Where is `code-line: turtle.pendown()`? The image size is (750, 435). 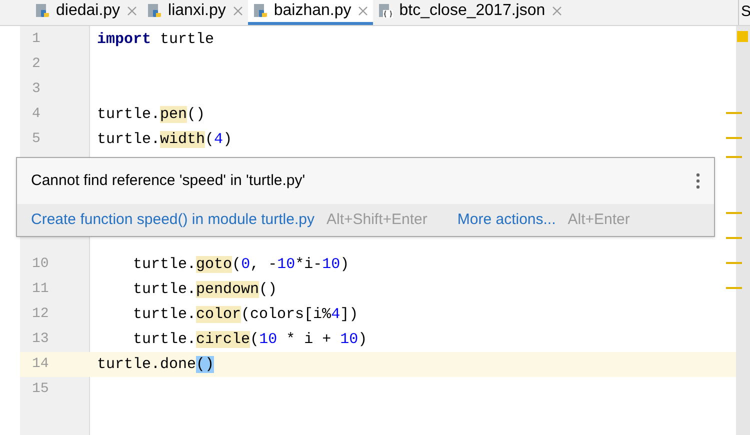
code-line: turtle.pendown() is located at coordinates (205, 290).